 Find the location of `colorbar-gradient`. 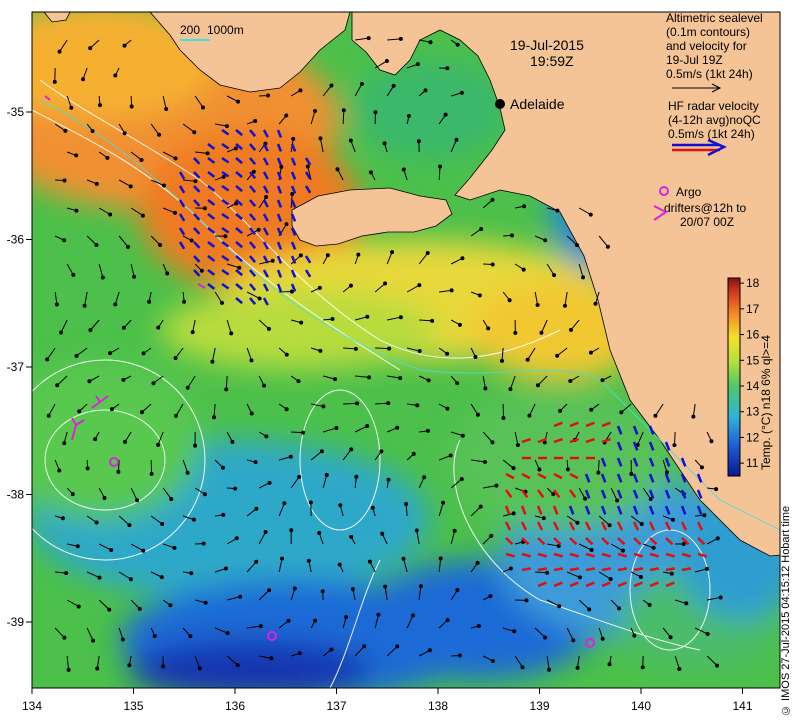

colorbar-gradient is located at coordinates (734, 377).